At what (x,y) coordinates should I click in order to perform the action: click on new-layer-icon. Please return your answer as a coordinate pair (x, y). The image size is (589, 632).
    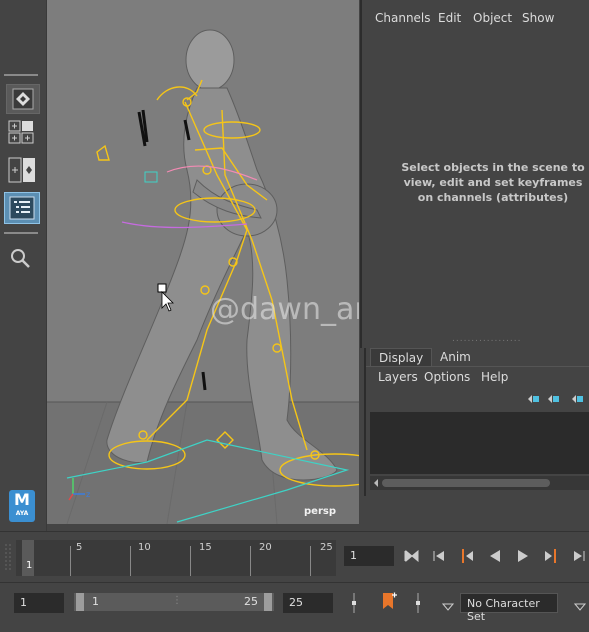
    Looking at the image, I should click on (577, 399).